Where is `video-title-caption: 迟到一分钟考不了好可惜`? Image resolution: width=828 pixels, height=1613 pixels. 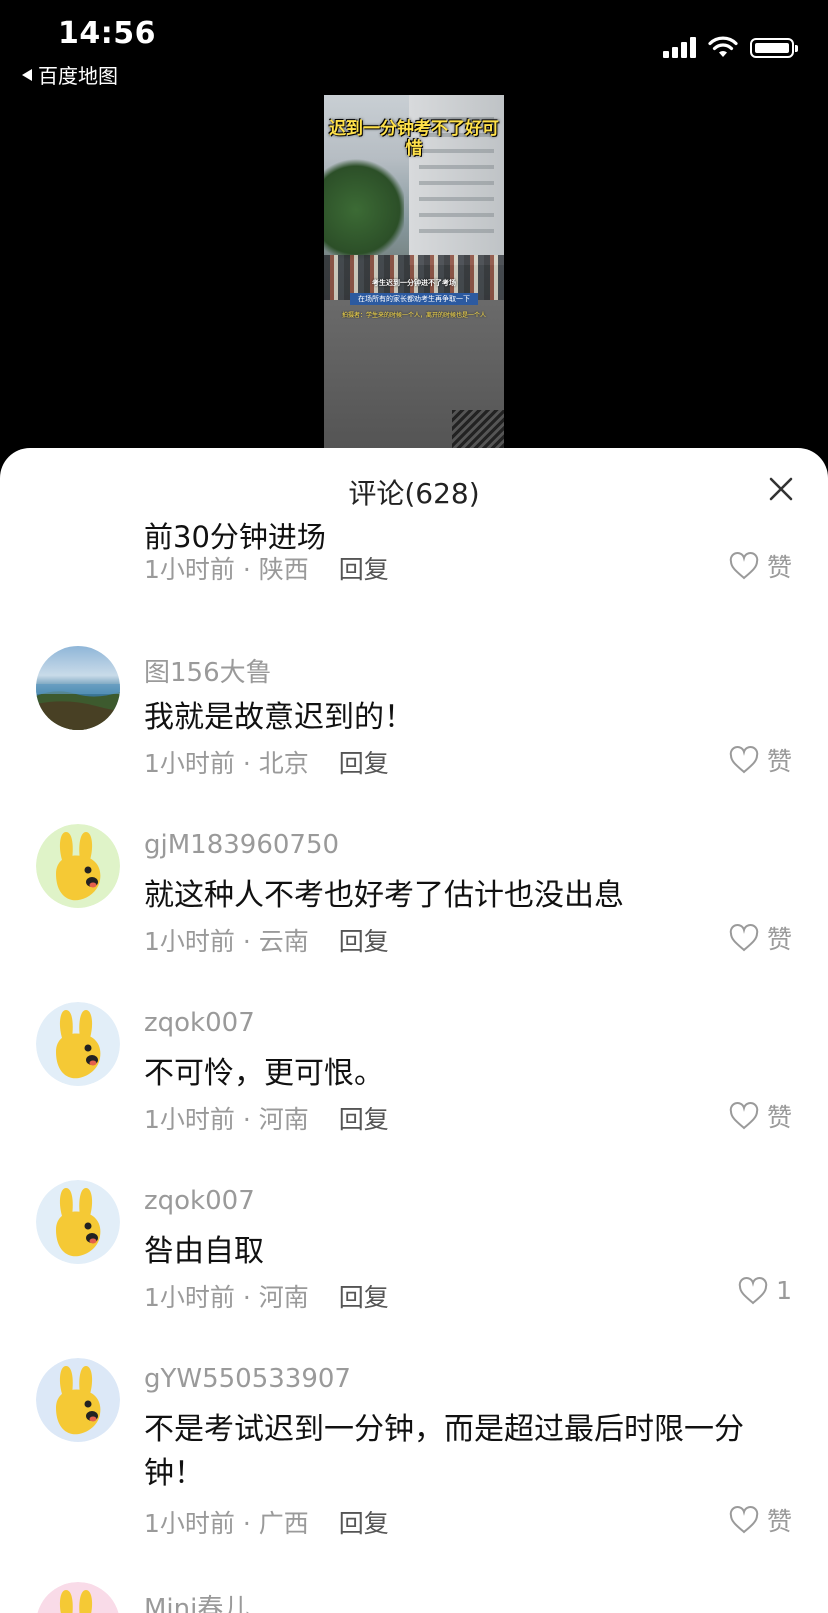 video-title-caption: 迟到一分钟考不了好可惜 is located at coordinates (414, 139).